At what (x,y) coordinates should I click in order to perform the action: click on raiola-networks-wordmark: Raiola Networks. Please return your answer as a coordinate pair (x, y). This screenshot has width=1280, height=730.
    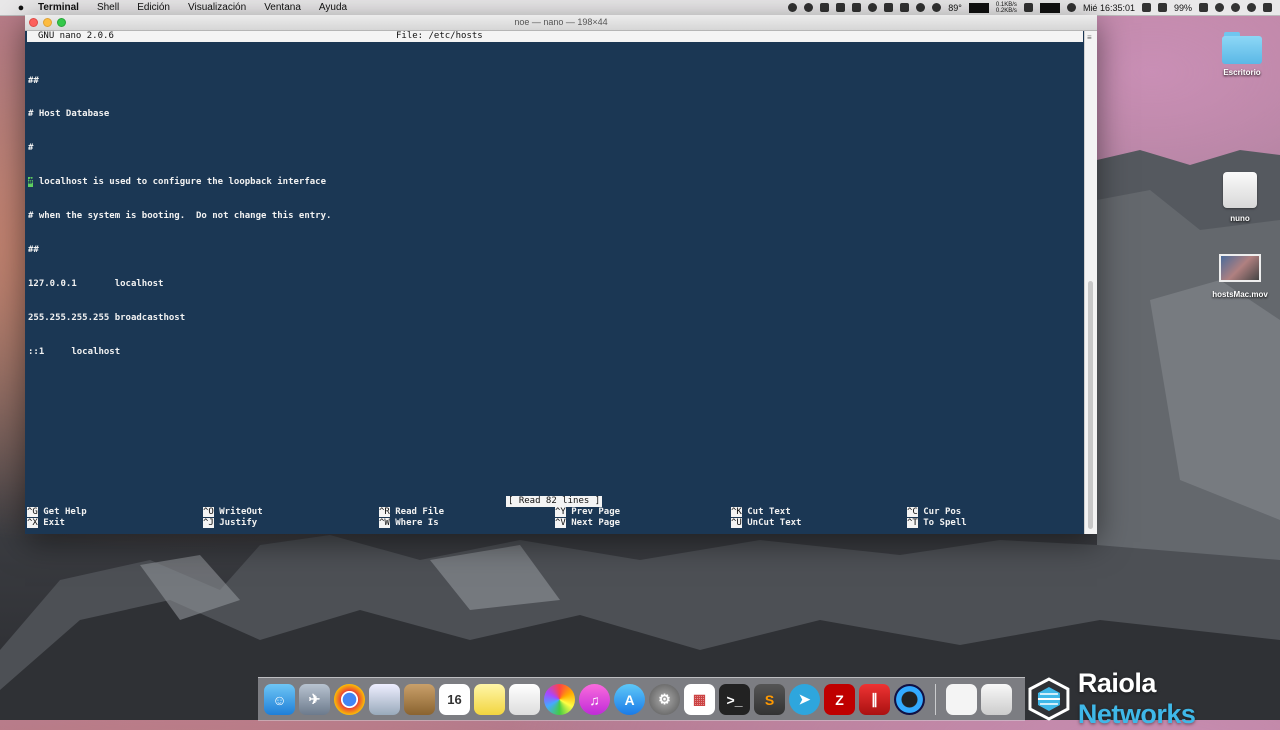
    Looking at the image, I should click on (1179, 699).